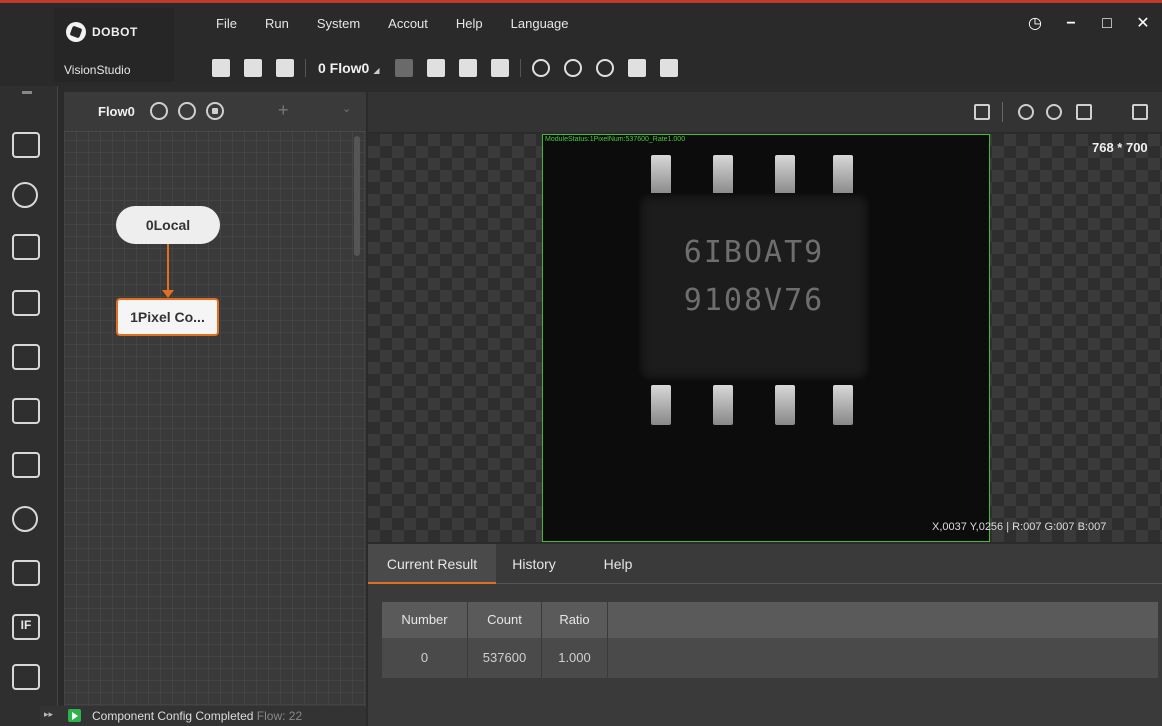 The height and width of the screenshot is (726, 1162). Describe the element at coordinates (425, 620) in the screenshot. I see `col-number: Number` at that location.